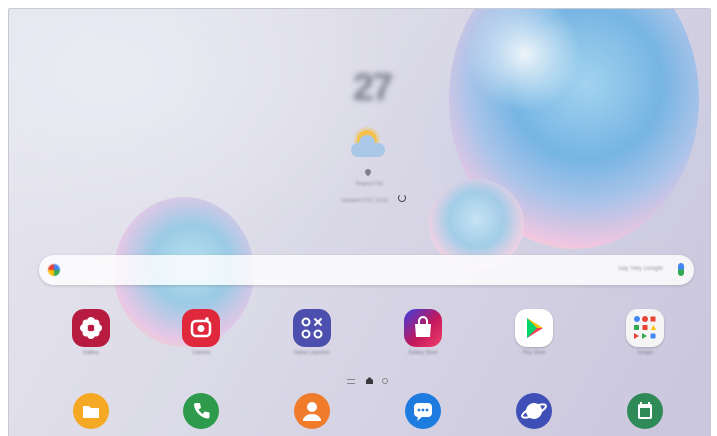 The image size is (717, 436). Describe the element at coordinates (645, 328) in the screenshot. I see `google-folder-icon` at that location.